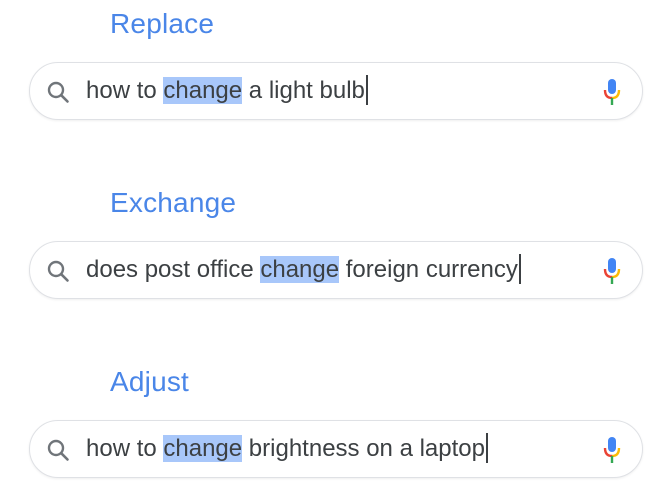 The width and height of the screenshot is (657, 493). I want to click on search-bar: how to change a light bulb, so click(336, 91).